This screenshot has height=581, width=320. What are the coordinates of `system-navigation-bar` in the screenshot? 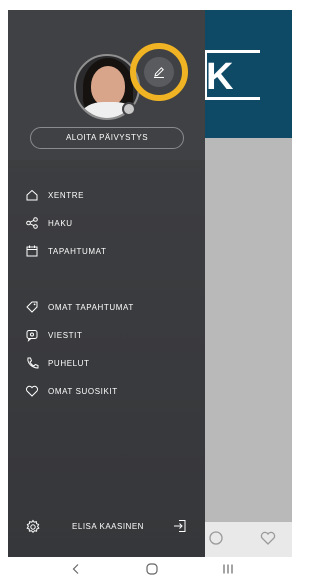 It's located at (146, 569).